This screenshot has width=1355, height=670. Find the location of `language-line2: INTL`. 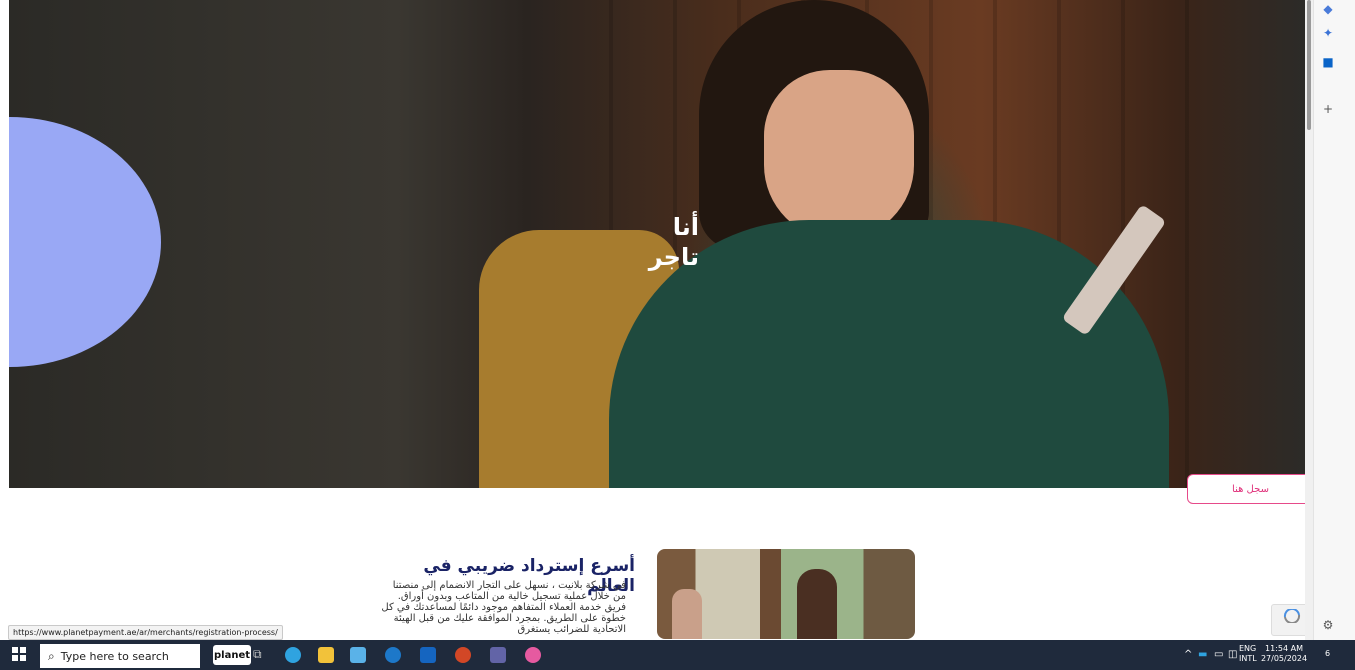

language-line2: INTL is located at coordinates (1248, 658).